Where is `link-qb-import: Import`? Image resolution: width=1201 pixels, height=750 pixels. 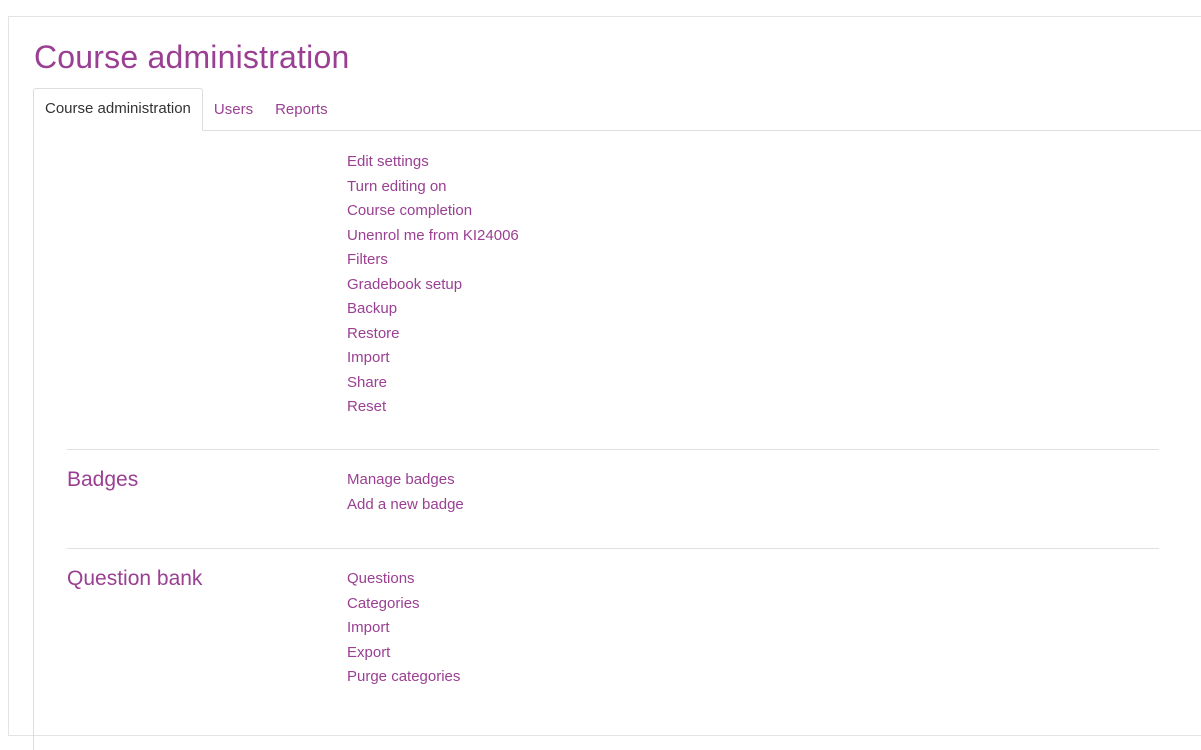 link-qb-import: Import is located at coordinates (403, 628).